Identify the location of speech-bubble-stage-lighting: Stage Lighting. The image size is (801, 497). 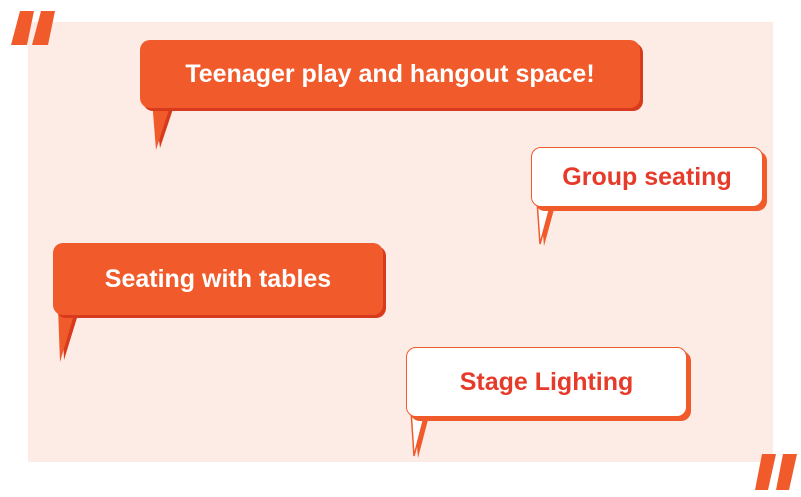
(546, 382).